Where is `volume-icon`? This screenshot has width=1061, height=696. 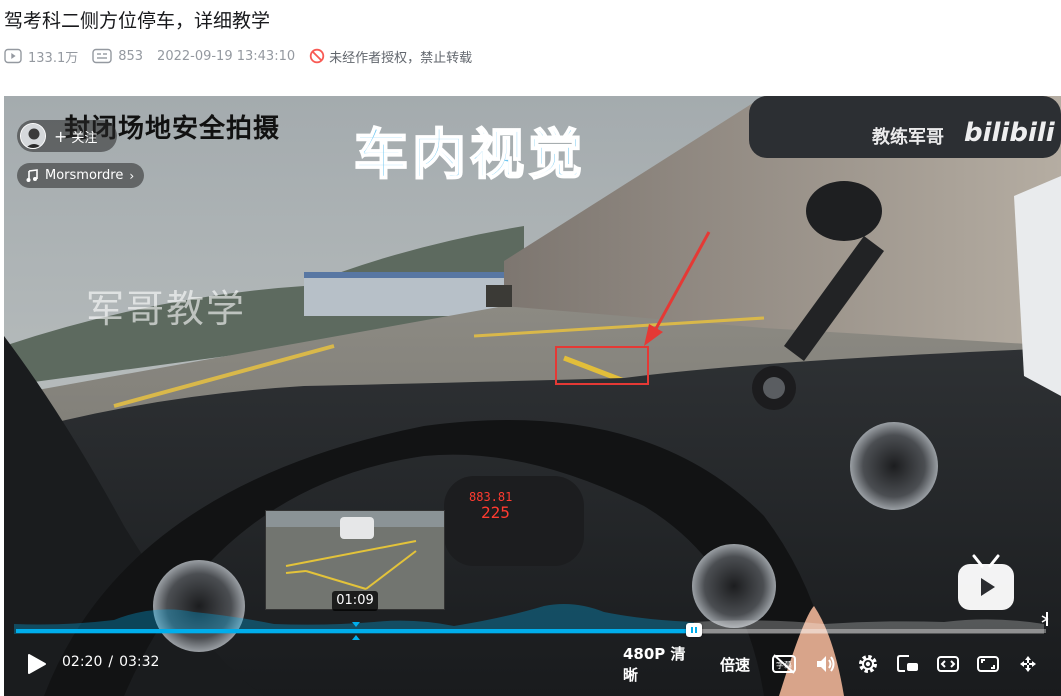
volume-icon is located at coordinates (826, 664).